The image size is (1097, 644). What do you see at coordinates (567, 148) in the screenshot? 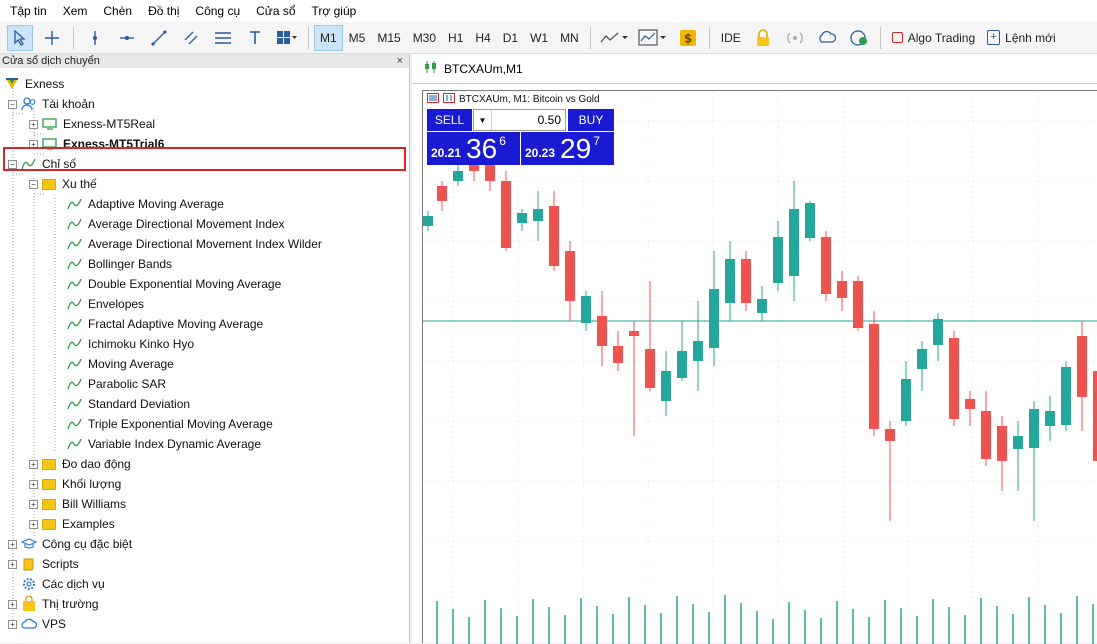
I see `buy-price: 20.23 29 7` at bounding box center [567, 148].